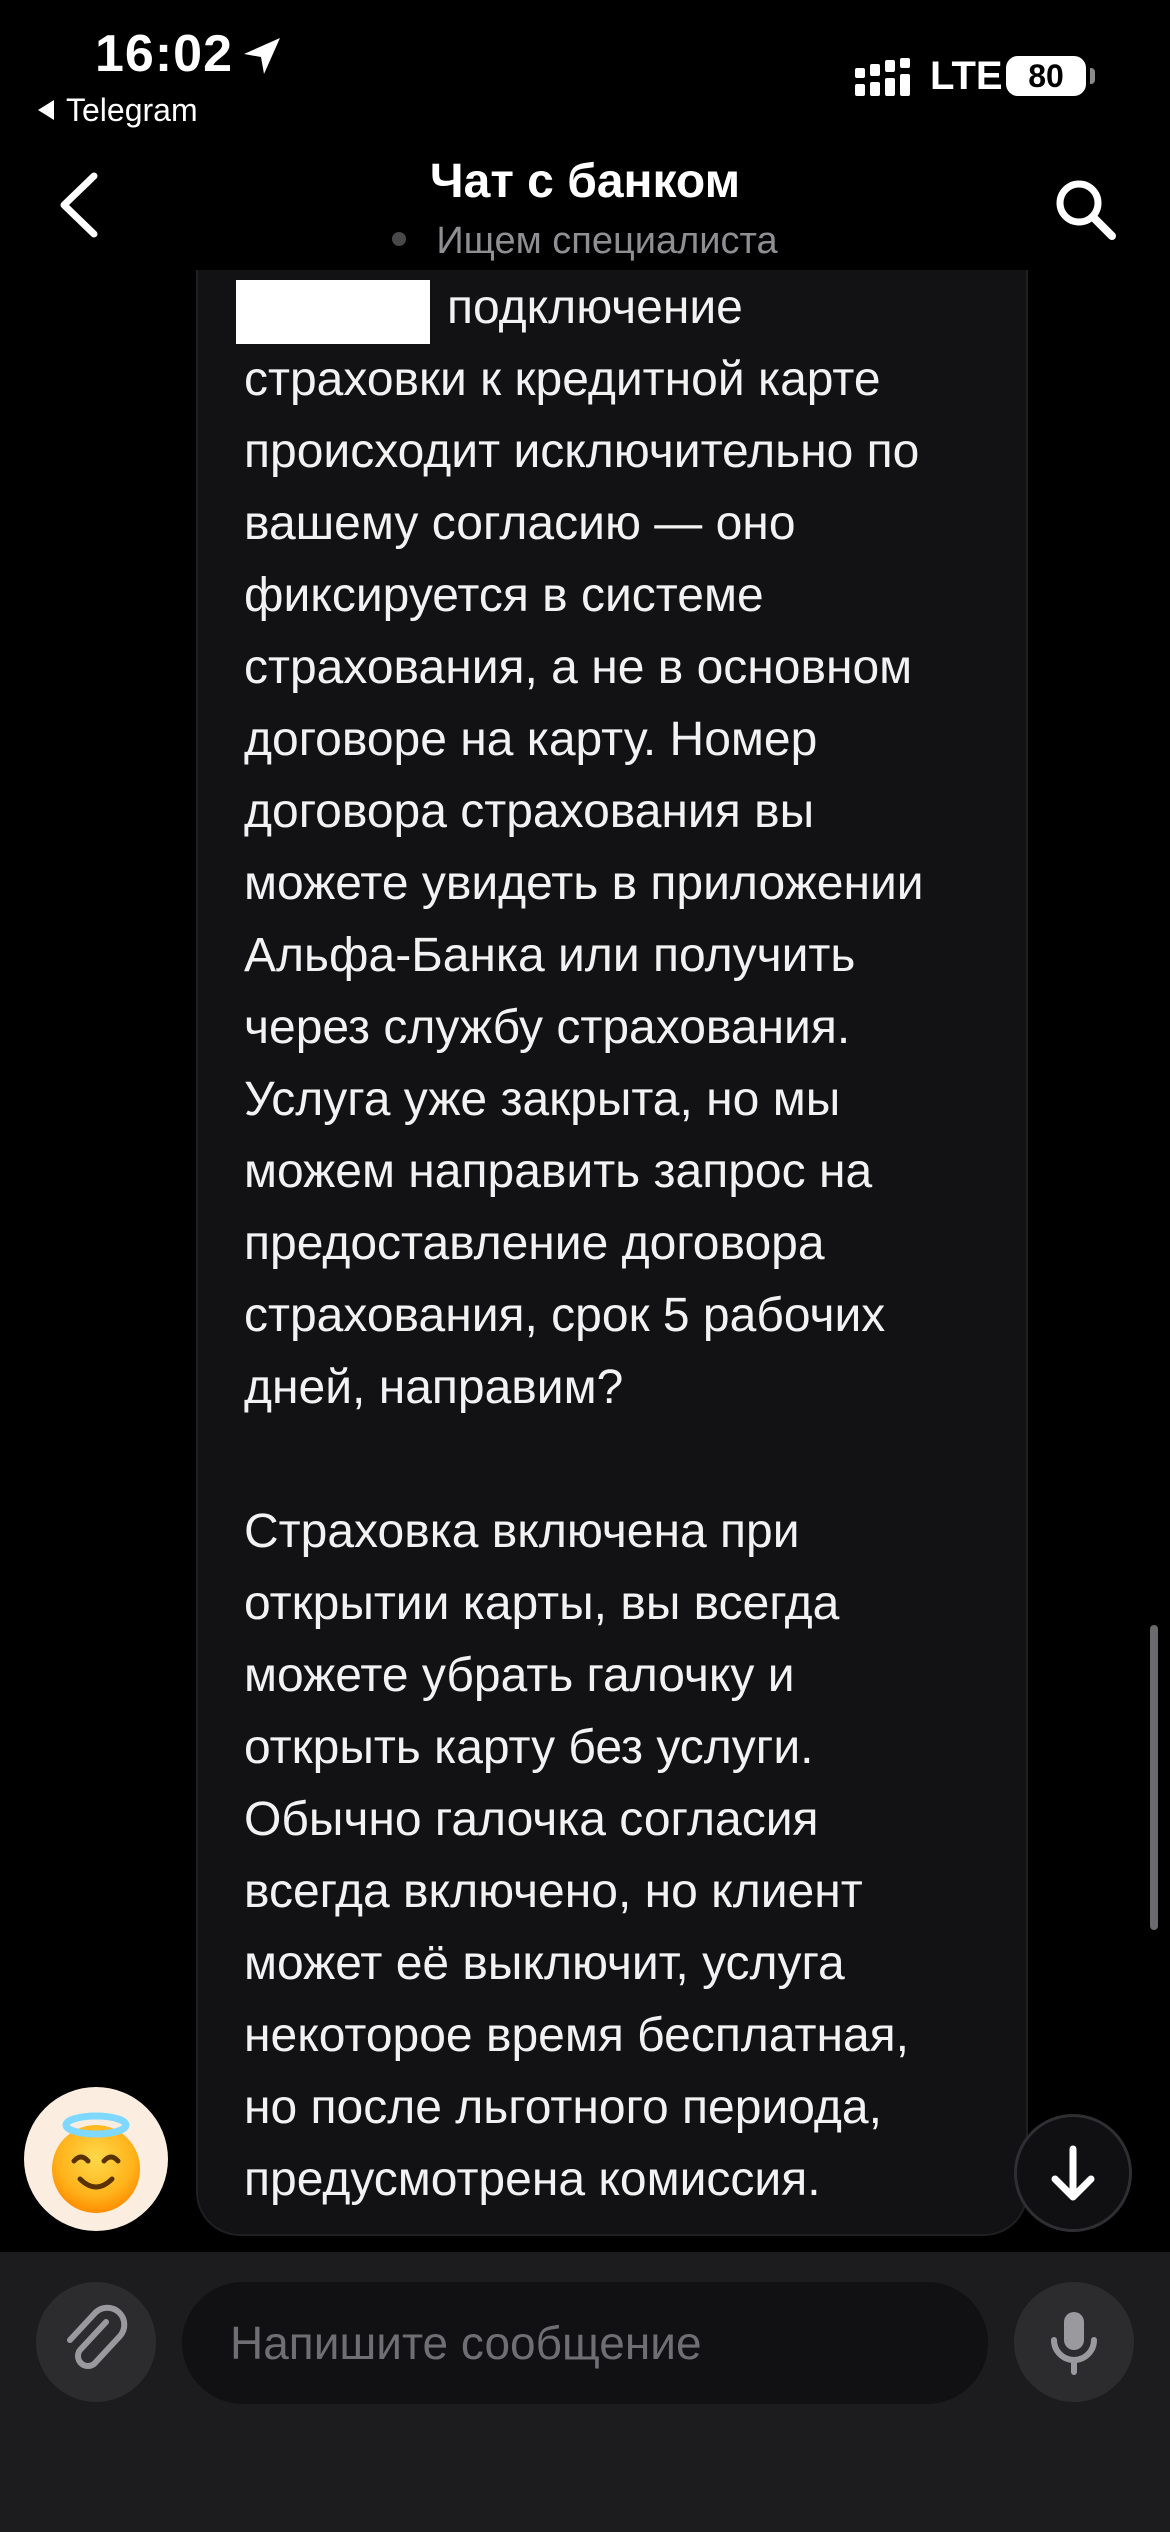 Image resolution: width=1170 pixels, height=2532 pixels. Describe the element at coordinates (966, 76) in the screenshot. I see `network-type: LTE` at that location.